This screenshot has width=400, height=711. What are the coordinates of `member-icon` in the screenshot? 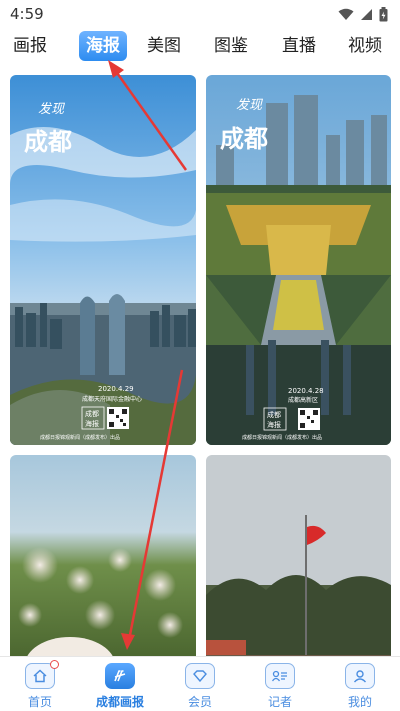 It's located at (200, 676).